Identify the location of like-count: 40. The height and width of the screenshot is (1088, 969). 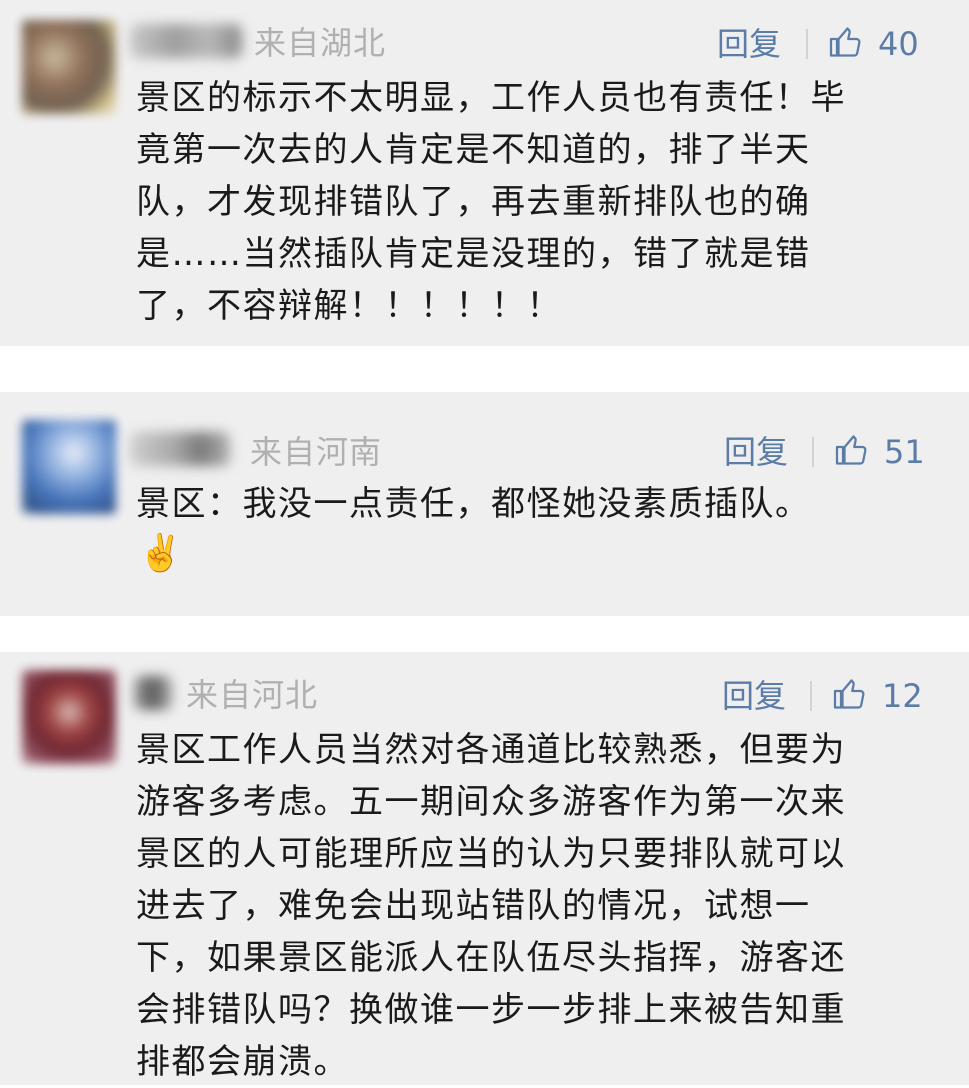
(898, 44).